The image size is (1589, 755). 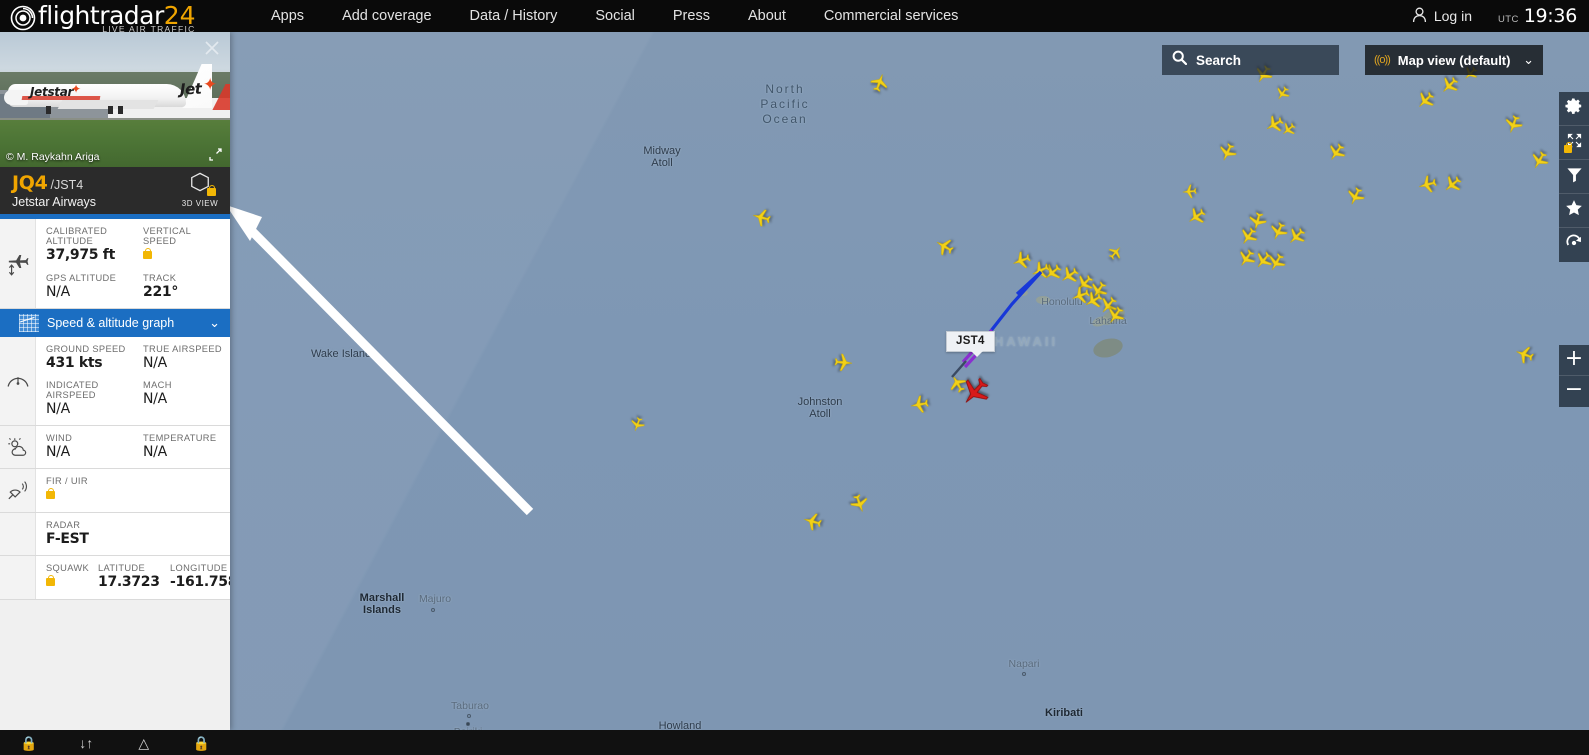 I want to click on utc-time: 19:36, so click(x=1550, y=16).